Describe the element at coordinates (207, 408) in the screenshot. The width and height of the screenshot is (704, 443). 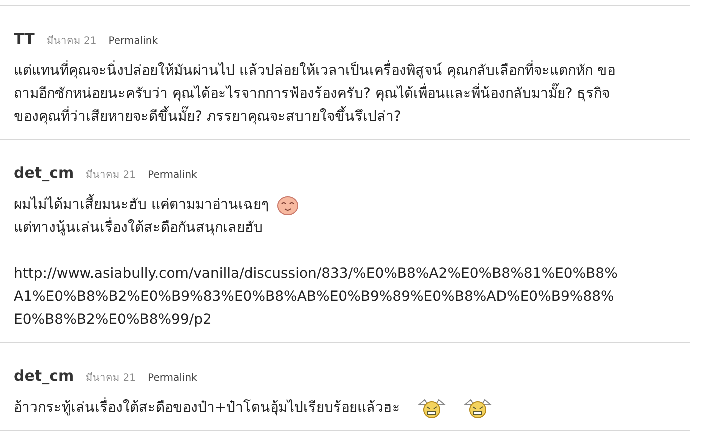
I see `comment-text: อ้าวกระทู้เล่นเรื่องใต้สะดือของป๋า+ป๋าโดนอุ้มไปเรียบร้อยแล้วฮะ` at that location.